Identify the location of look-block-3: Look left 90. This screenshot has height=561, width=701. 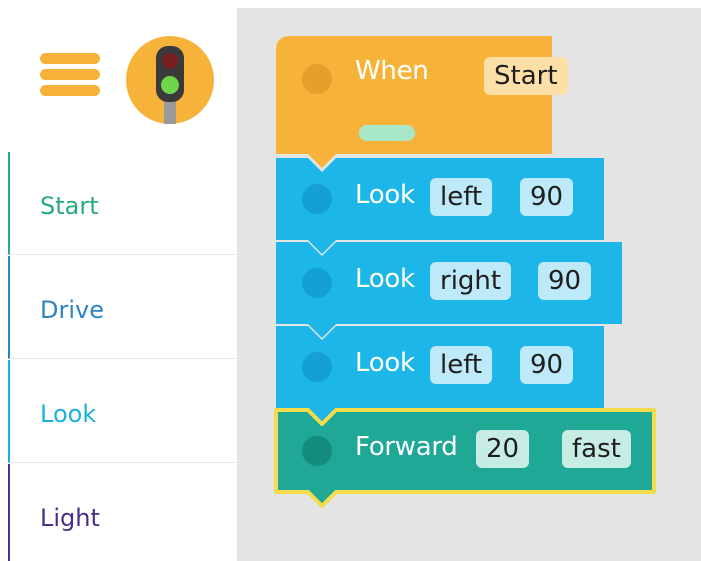
(440, 374).